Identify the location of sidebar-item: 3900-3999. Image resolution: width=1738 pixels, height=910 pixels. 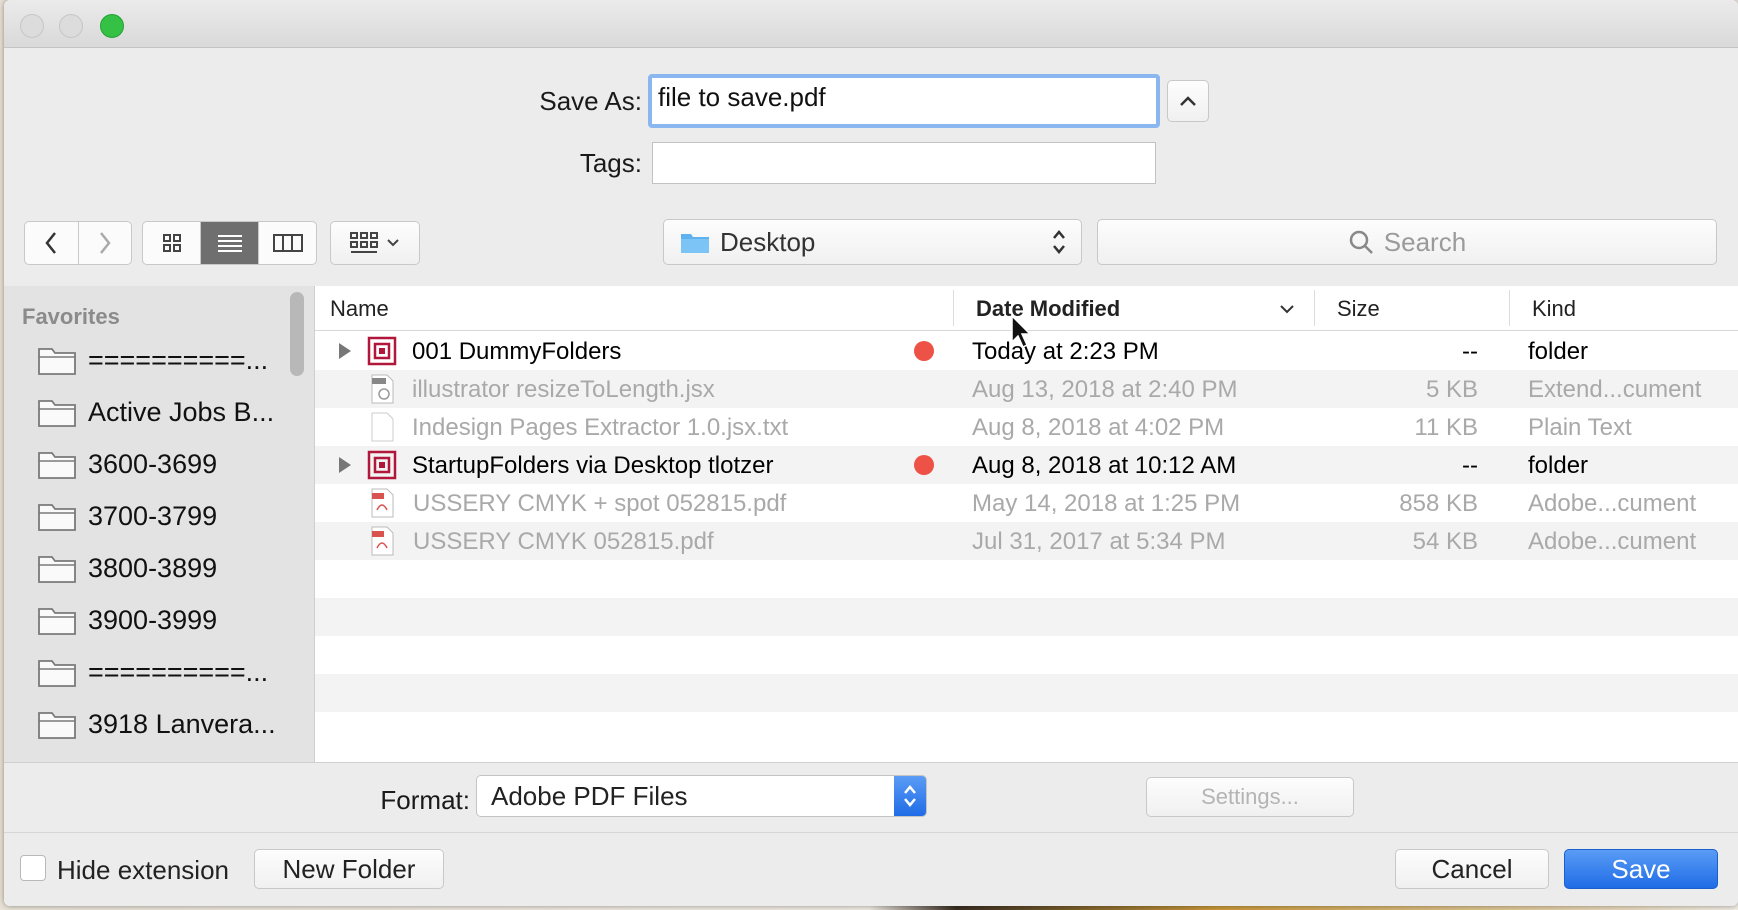
(127, 620).